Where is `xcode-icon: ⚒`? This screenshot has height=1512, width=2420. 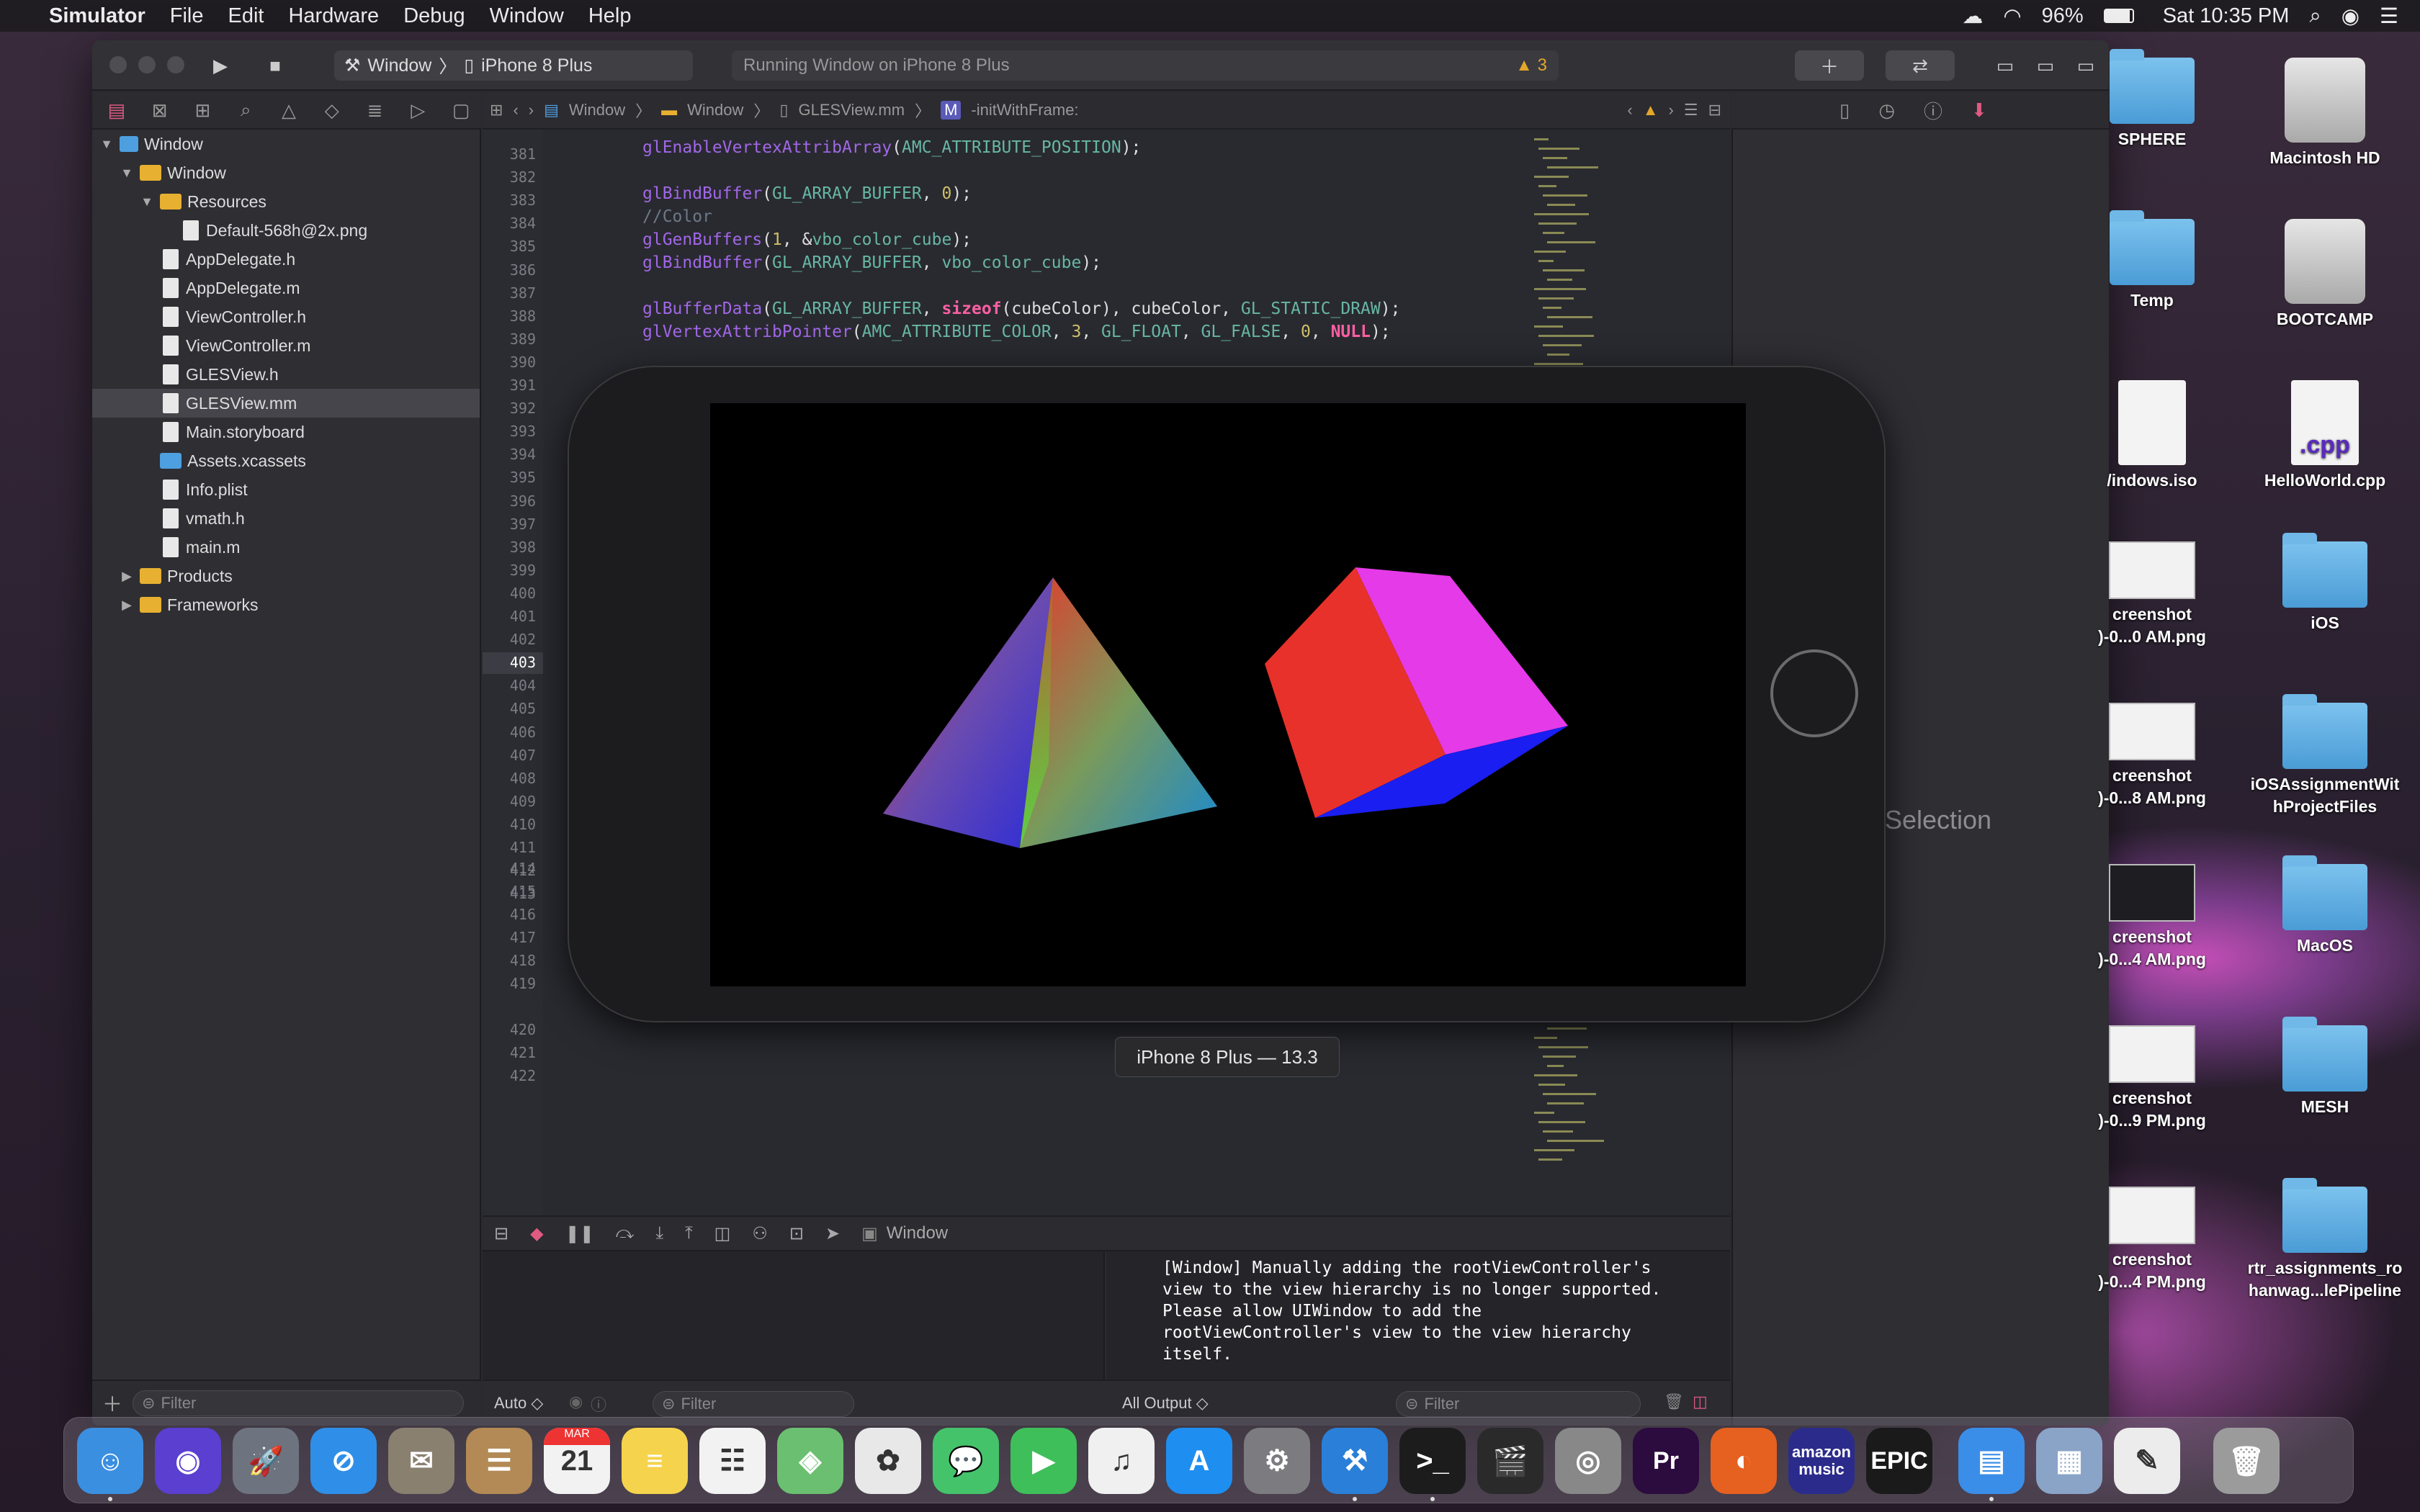
xcode-icon: ⚒ is located at coordinates (1355, 1461).